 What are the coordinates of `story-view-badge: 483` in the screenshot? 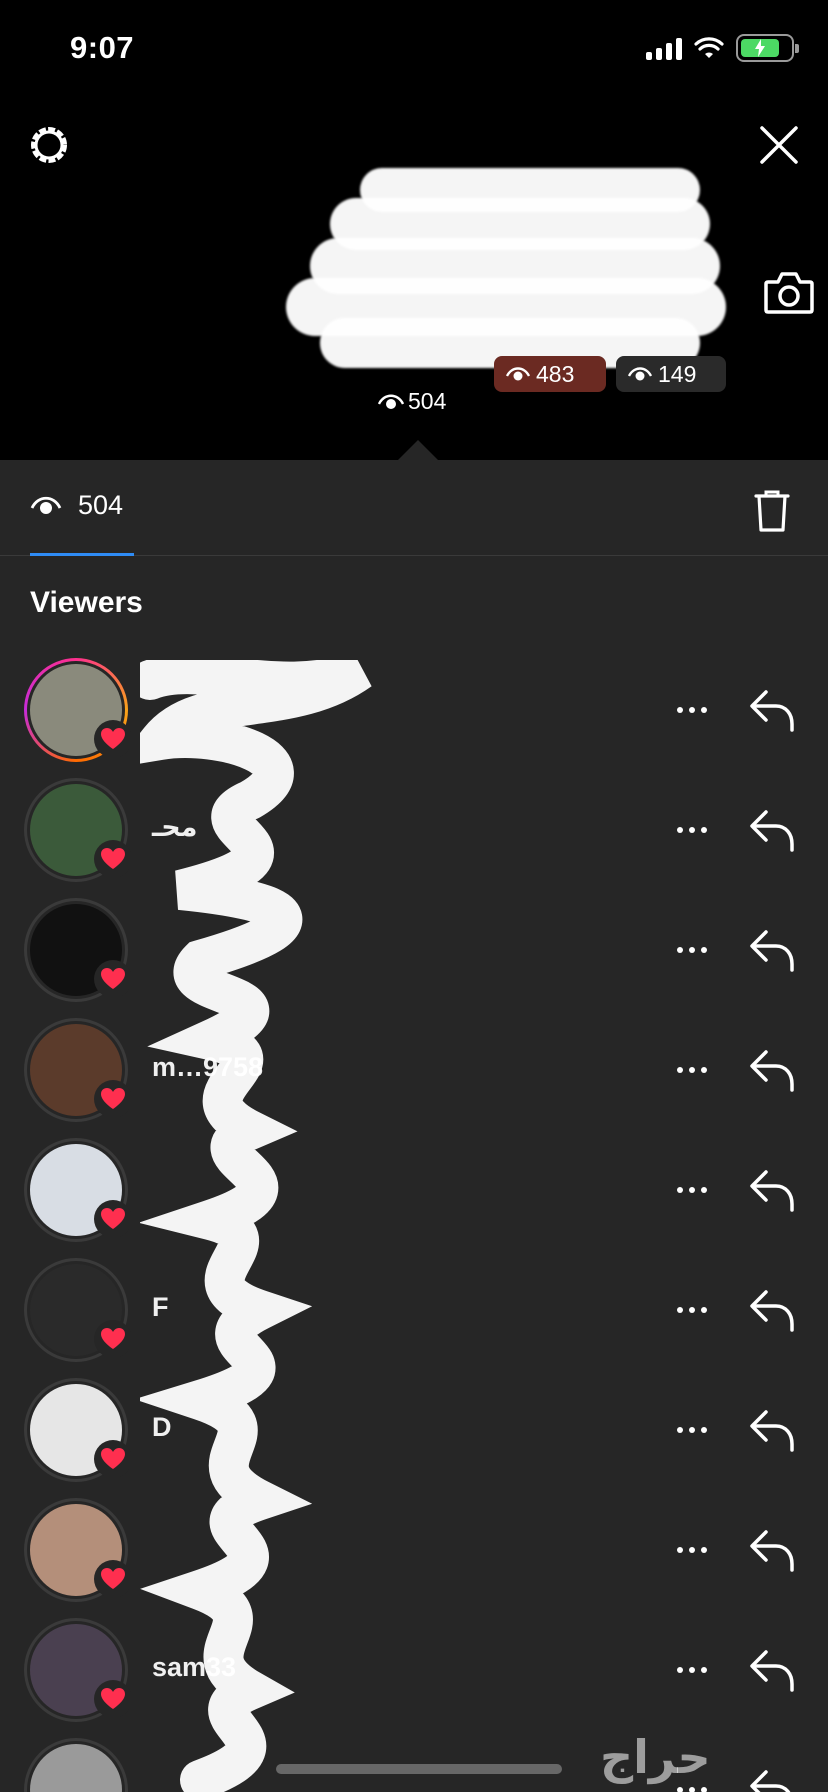 It's located at (550, 374).